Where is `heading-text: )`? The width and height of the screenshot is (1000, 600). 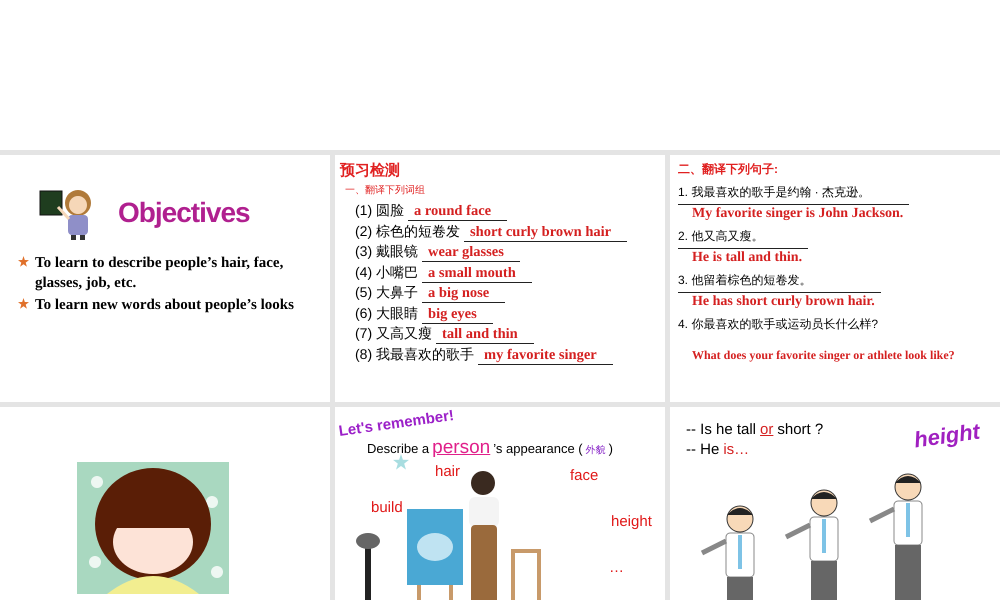
heading-text: ) is located at coordinates (610, 448).